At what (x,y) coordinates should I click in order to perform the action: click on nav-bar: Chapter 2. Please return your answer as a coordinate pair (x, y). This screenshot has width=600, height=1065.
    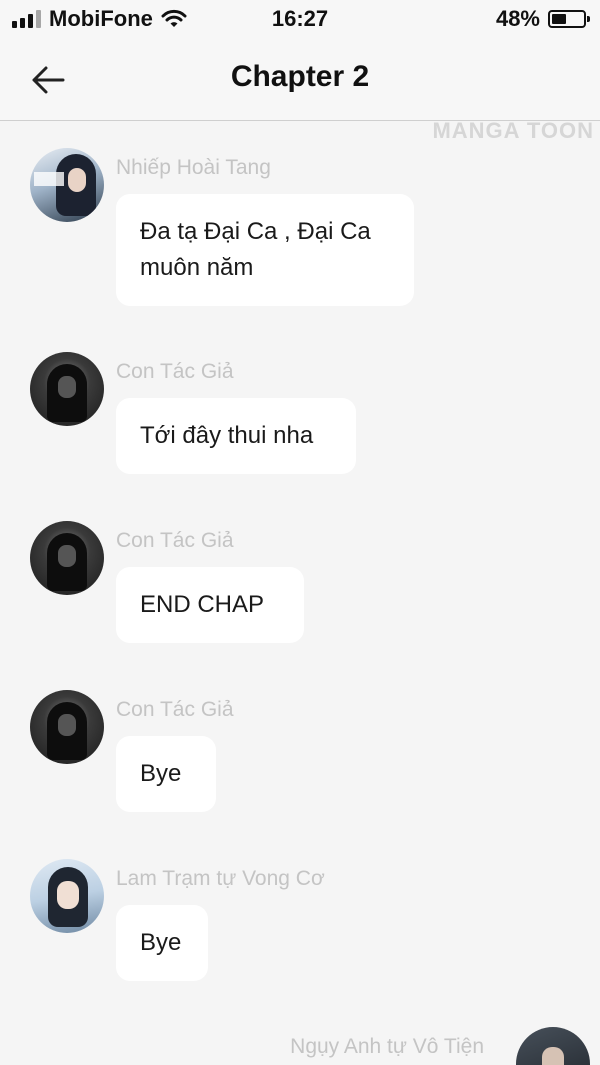
    Looking at the image, I should click on (300, 80).